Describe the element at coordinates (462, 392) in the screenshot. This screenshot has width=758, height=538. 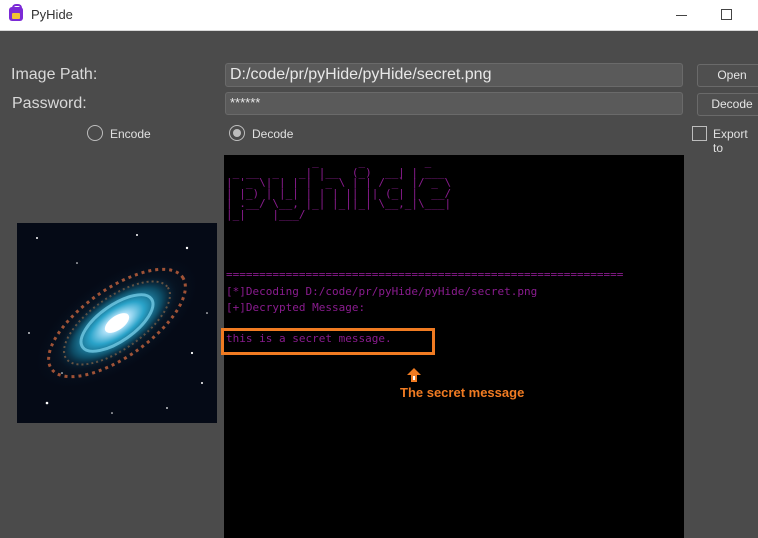
I see `annotation-label: The secret message` at that location.